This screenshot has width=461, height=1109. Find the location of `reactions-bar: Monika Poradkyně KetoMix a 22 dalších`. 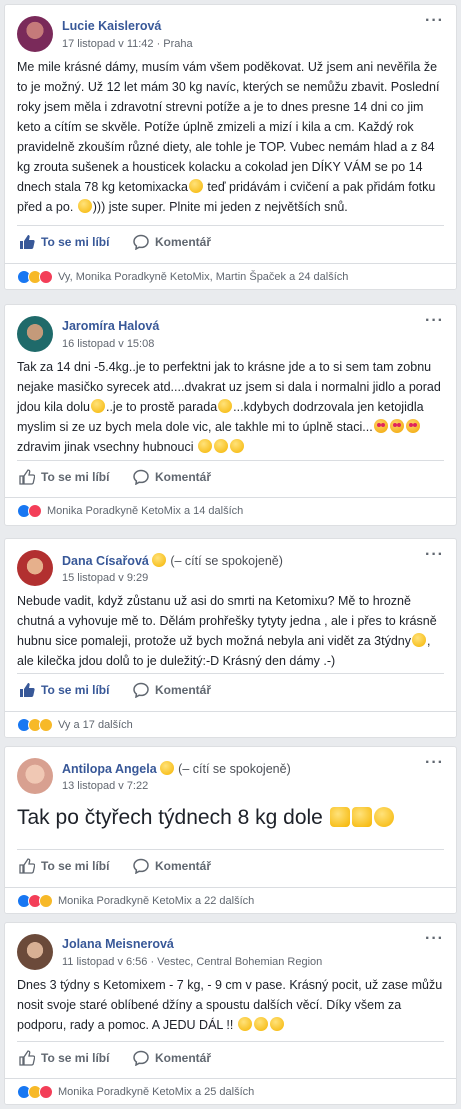

reactions-bar: Monika Poradkyně KetoMix a 22 dalších is located at coordinates (230, 900).